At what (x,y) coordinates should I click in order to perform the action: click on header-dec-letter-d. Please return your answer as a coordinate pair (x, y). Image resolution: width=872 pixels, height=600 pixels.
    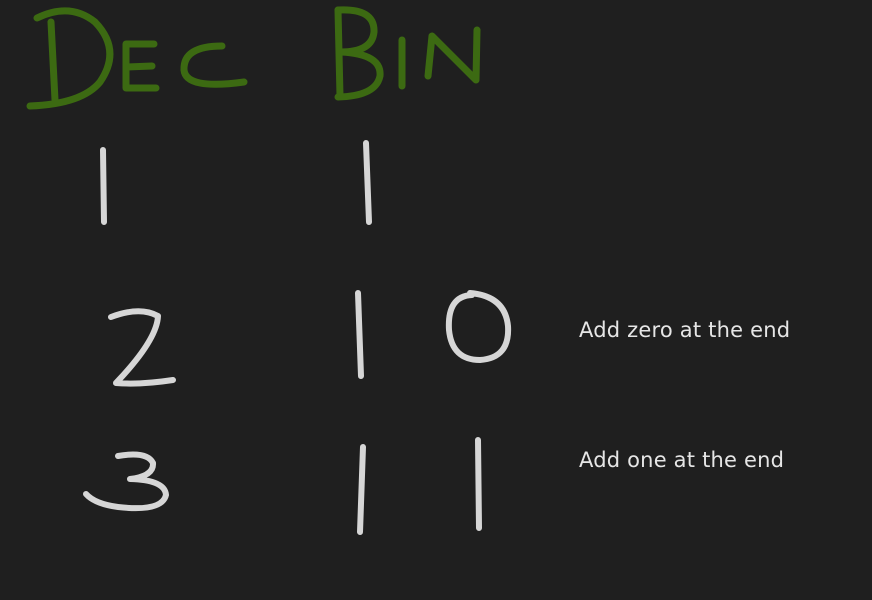
    Looking at the image, I should click on (53, 61).